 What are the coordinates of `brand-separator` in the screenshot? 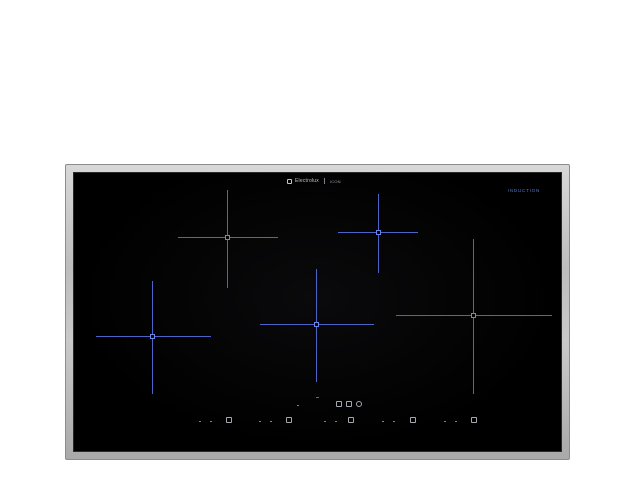 It's located at (324, 181).